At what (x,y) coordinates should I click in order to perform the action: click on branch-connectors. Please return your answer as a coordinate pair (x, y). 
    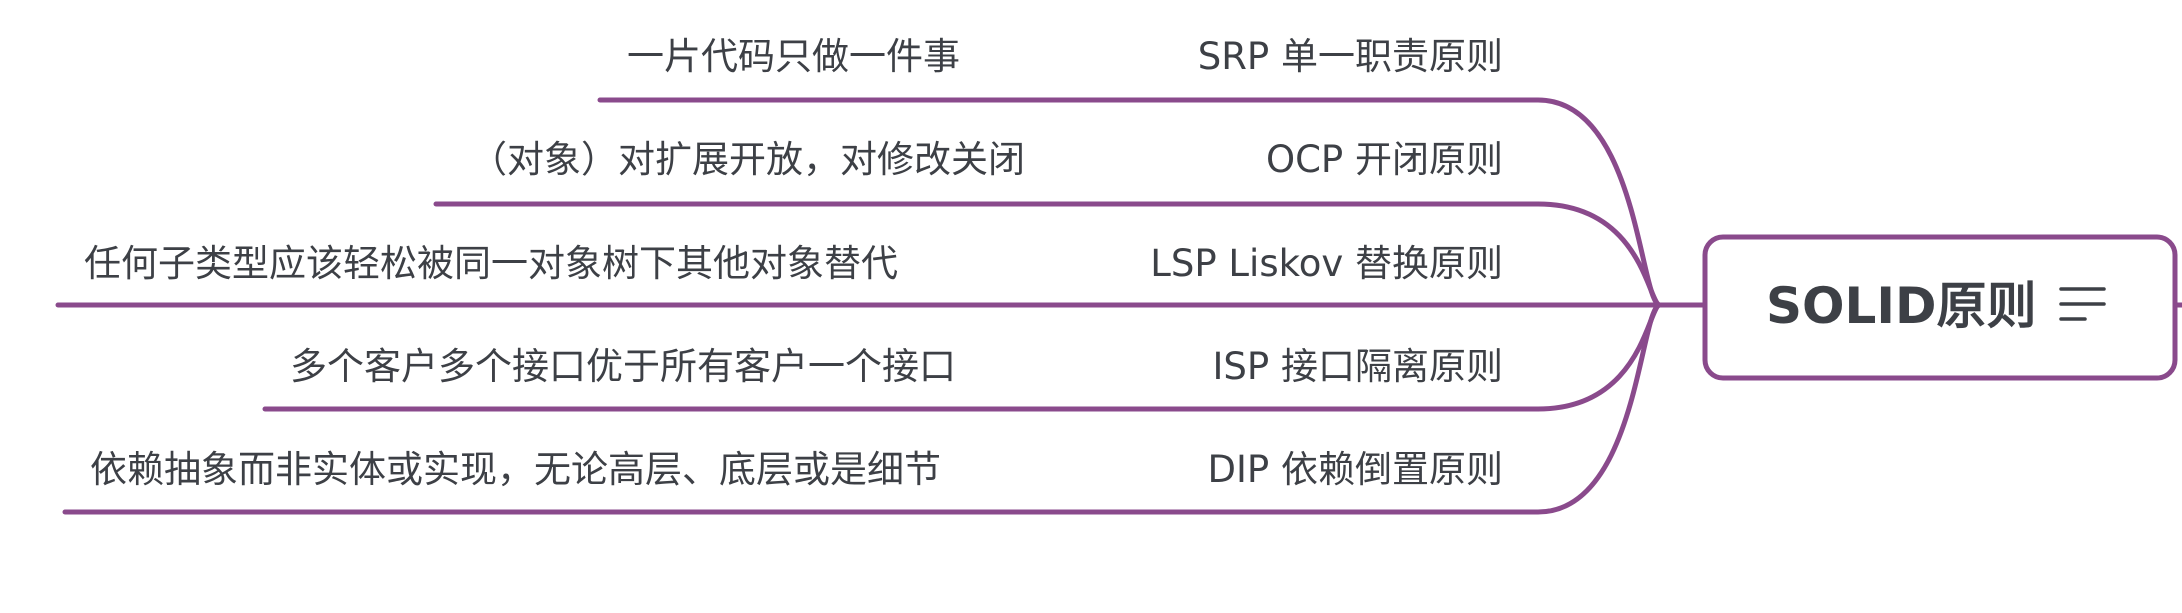
    Looking at the image, I should click on (1617, 306).